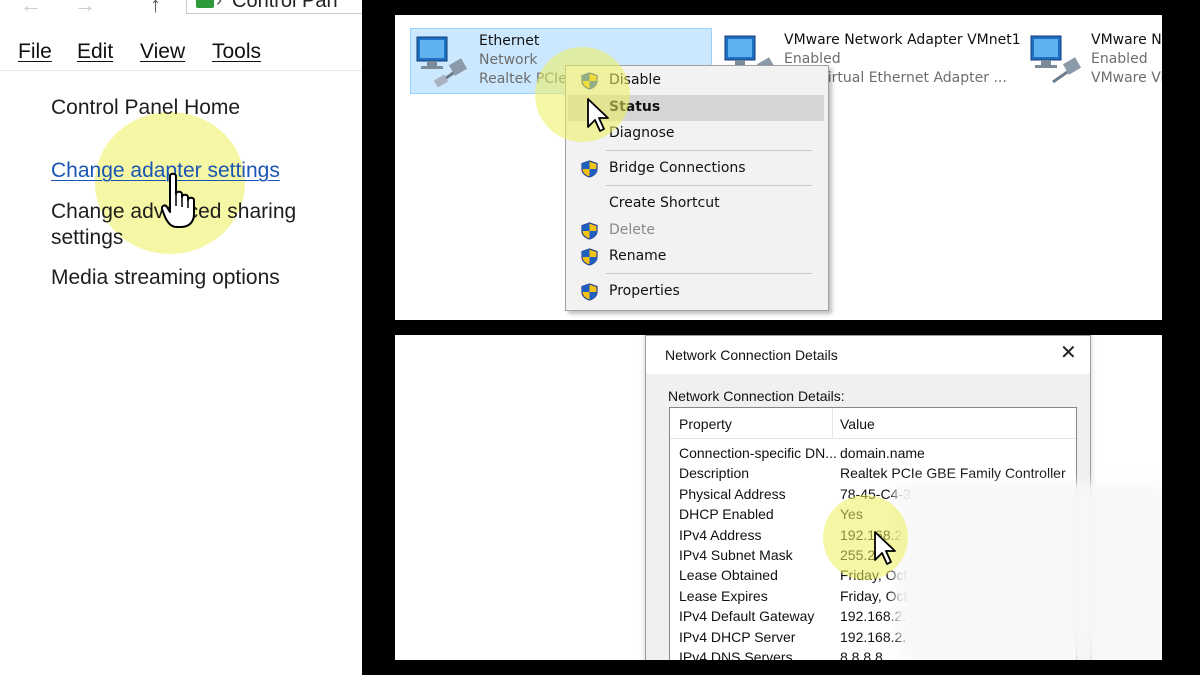  What do you see at coordinates (756, 396) in the screenshot?
I see `details-caption: Network Connection Details:` at bounding box center [756, 396].